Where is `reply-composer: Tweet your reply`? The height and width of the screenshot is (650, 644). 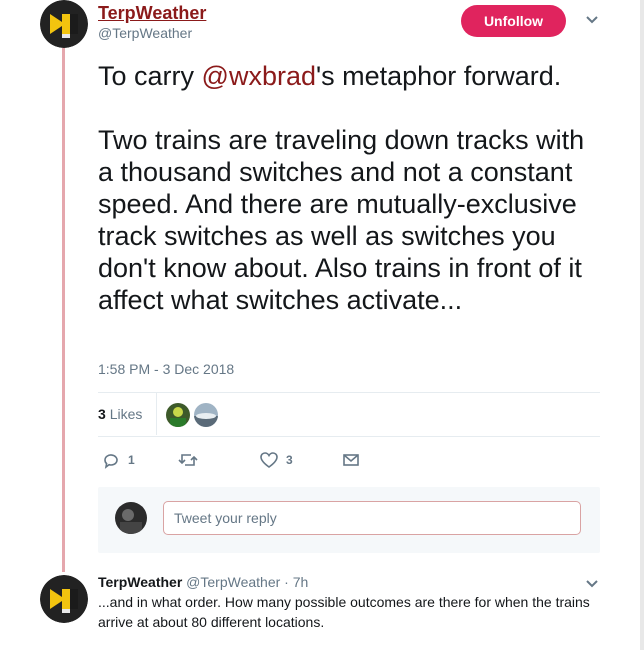
reply-composer: Tweet your reply is located at coordinates (349, 520).